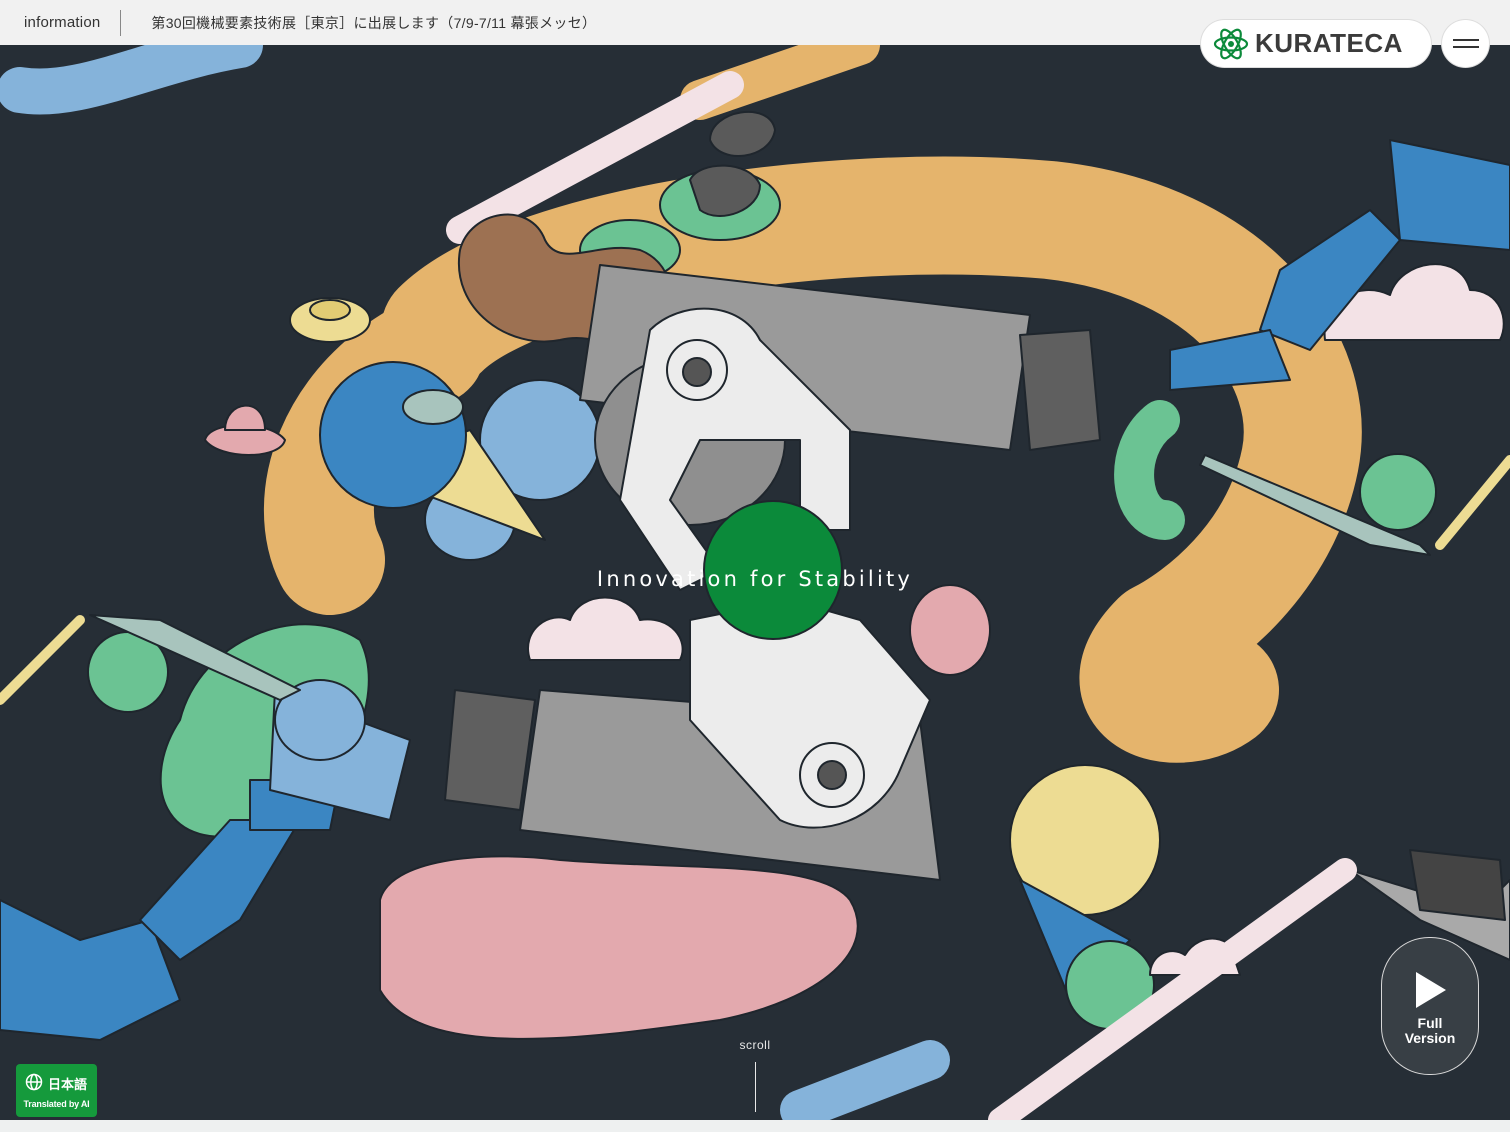  I want to click on scroll-indicator: scroll, so click(755, 1075).